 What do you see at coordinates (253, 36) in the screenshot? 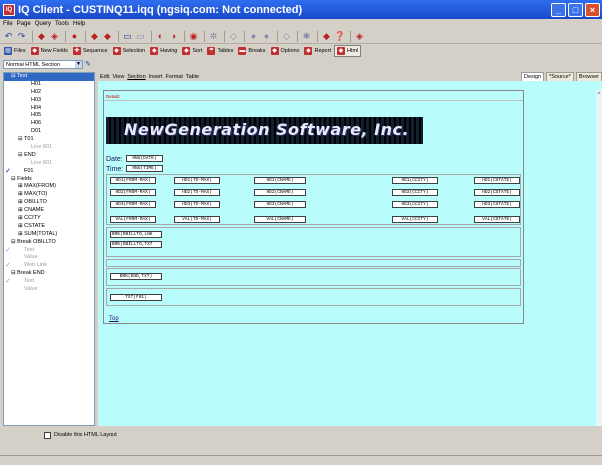
I see `stop-icon: ●` at bounding box center [253, 36].